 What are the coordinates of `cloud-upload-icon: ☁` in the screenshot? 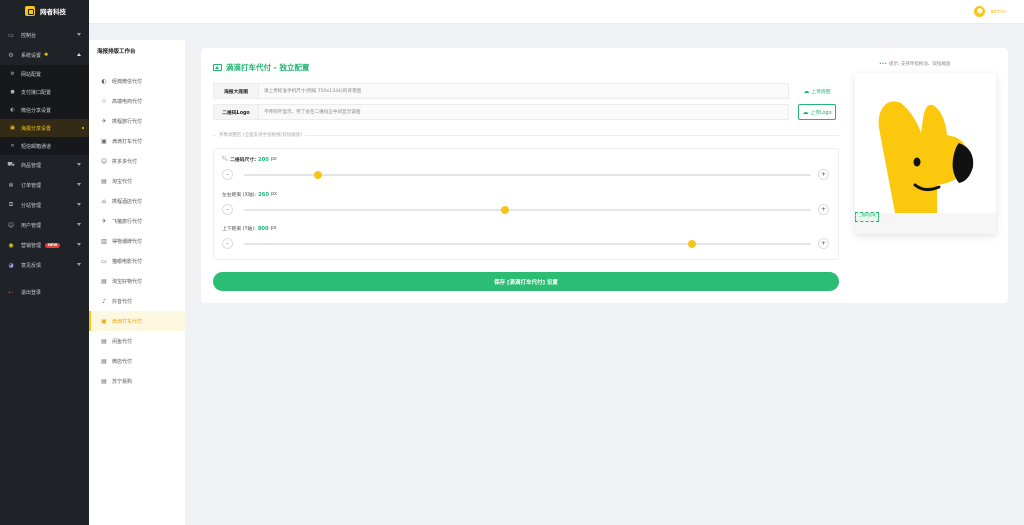 It's located at (805, 112).